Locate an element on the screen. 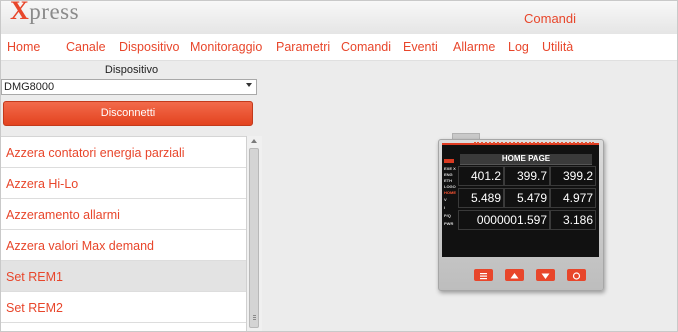  down-key is located at coordinates (545, 275).